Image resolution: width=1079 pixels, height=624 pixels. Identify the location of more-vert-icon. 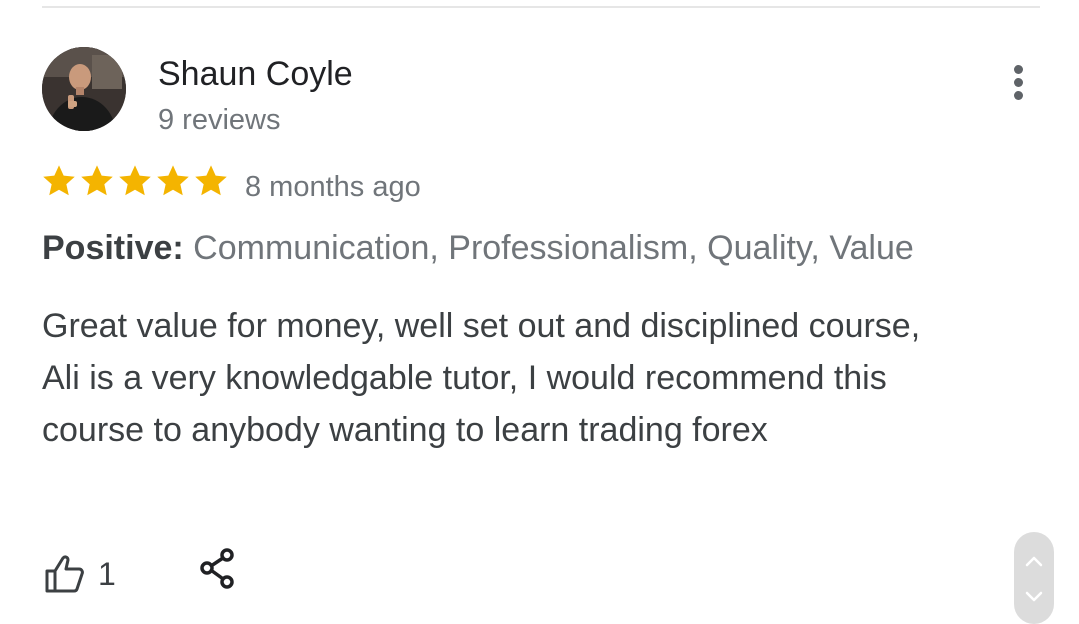
(1018, 69).